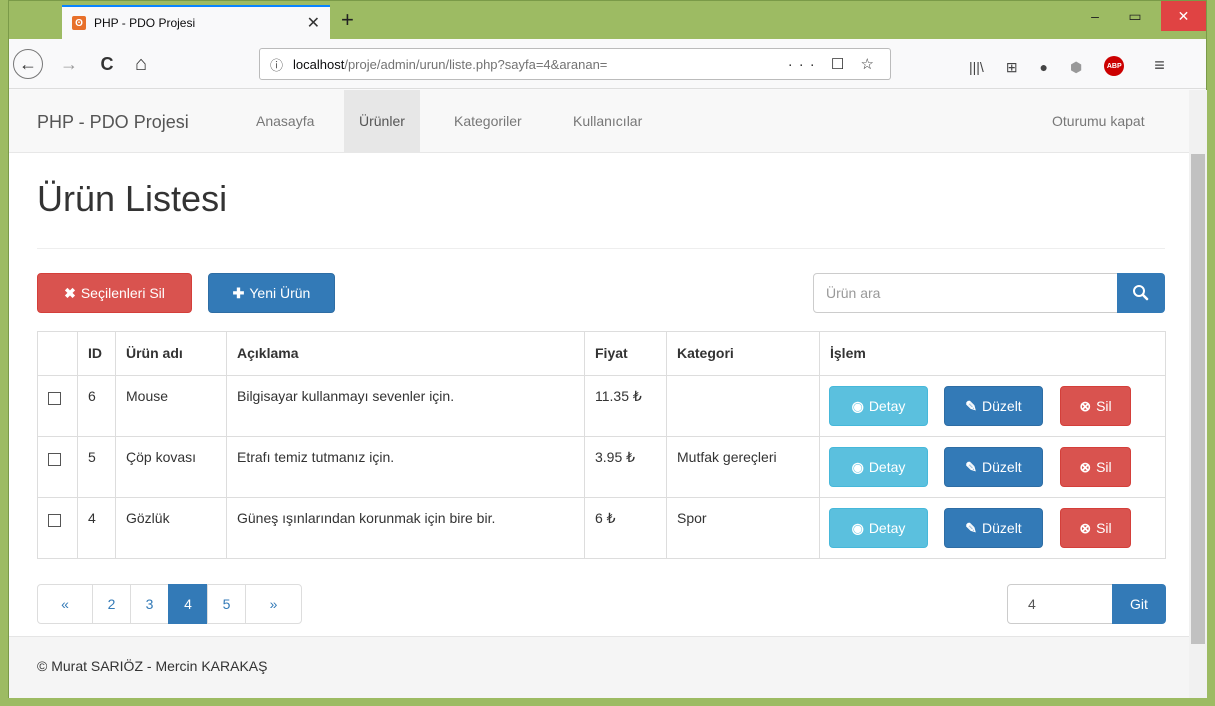  I want to click on forward-button: →, so click(69, 64).